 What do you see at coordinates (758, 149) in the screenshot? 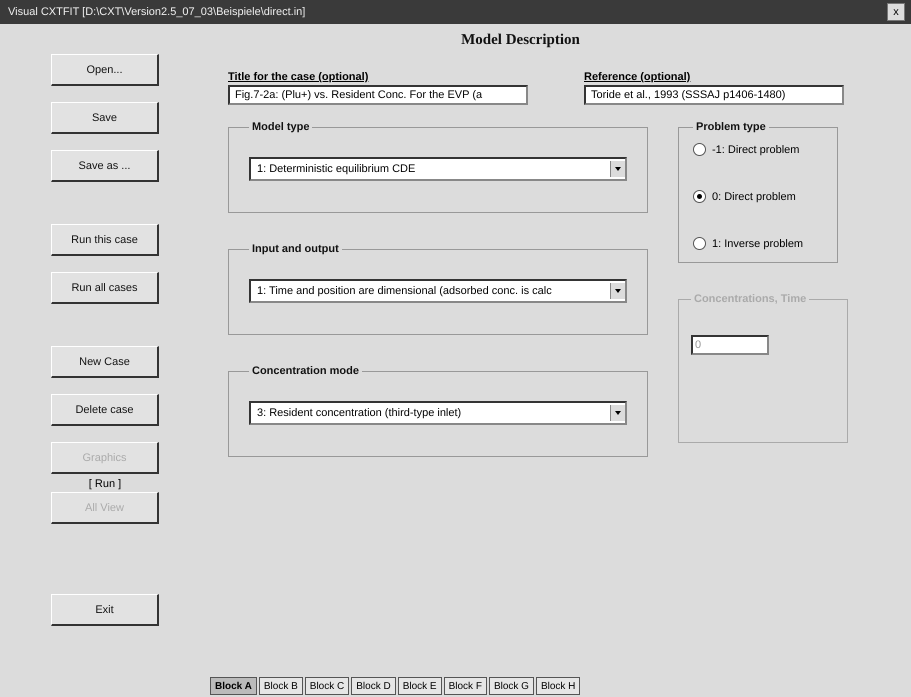
I see `radio-option: -1: Direct problem` at bounding box center [758, 149].